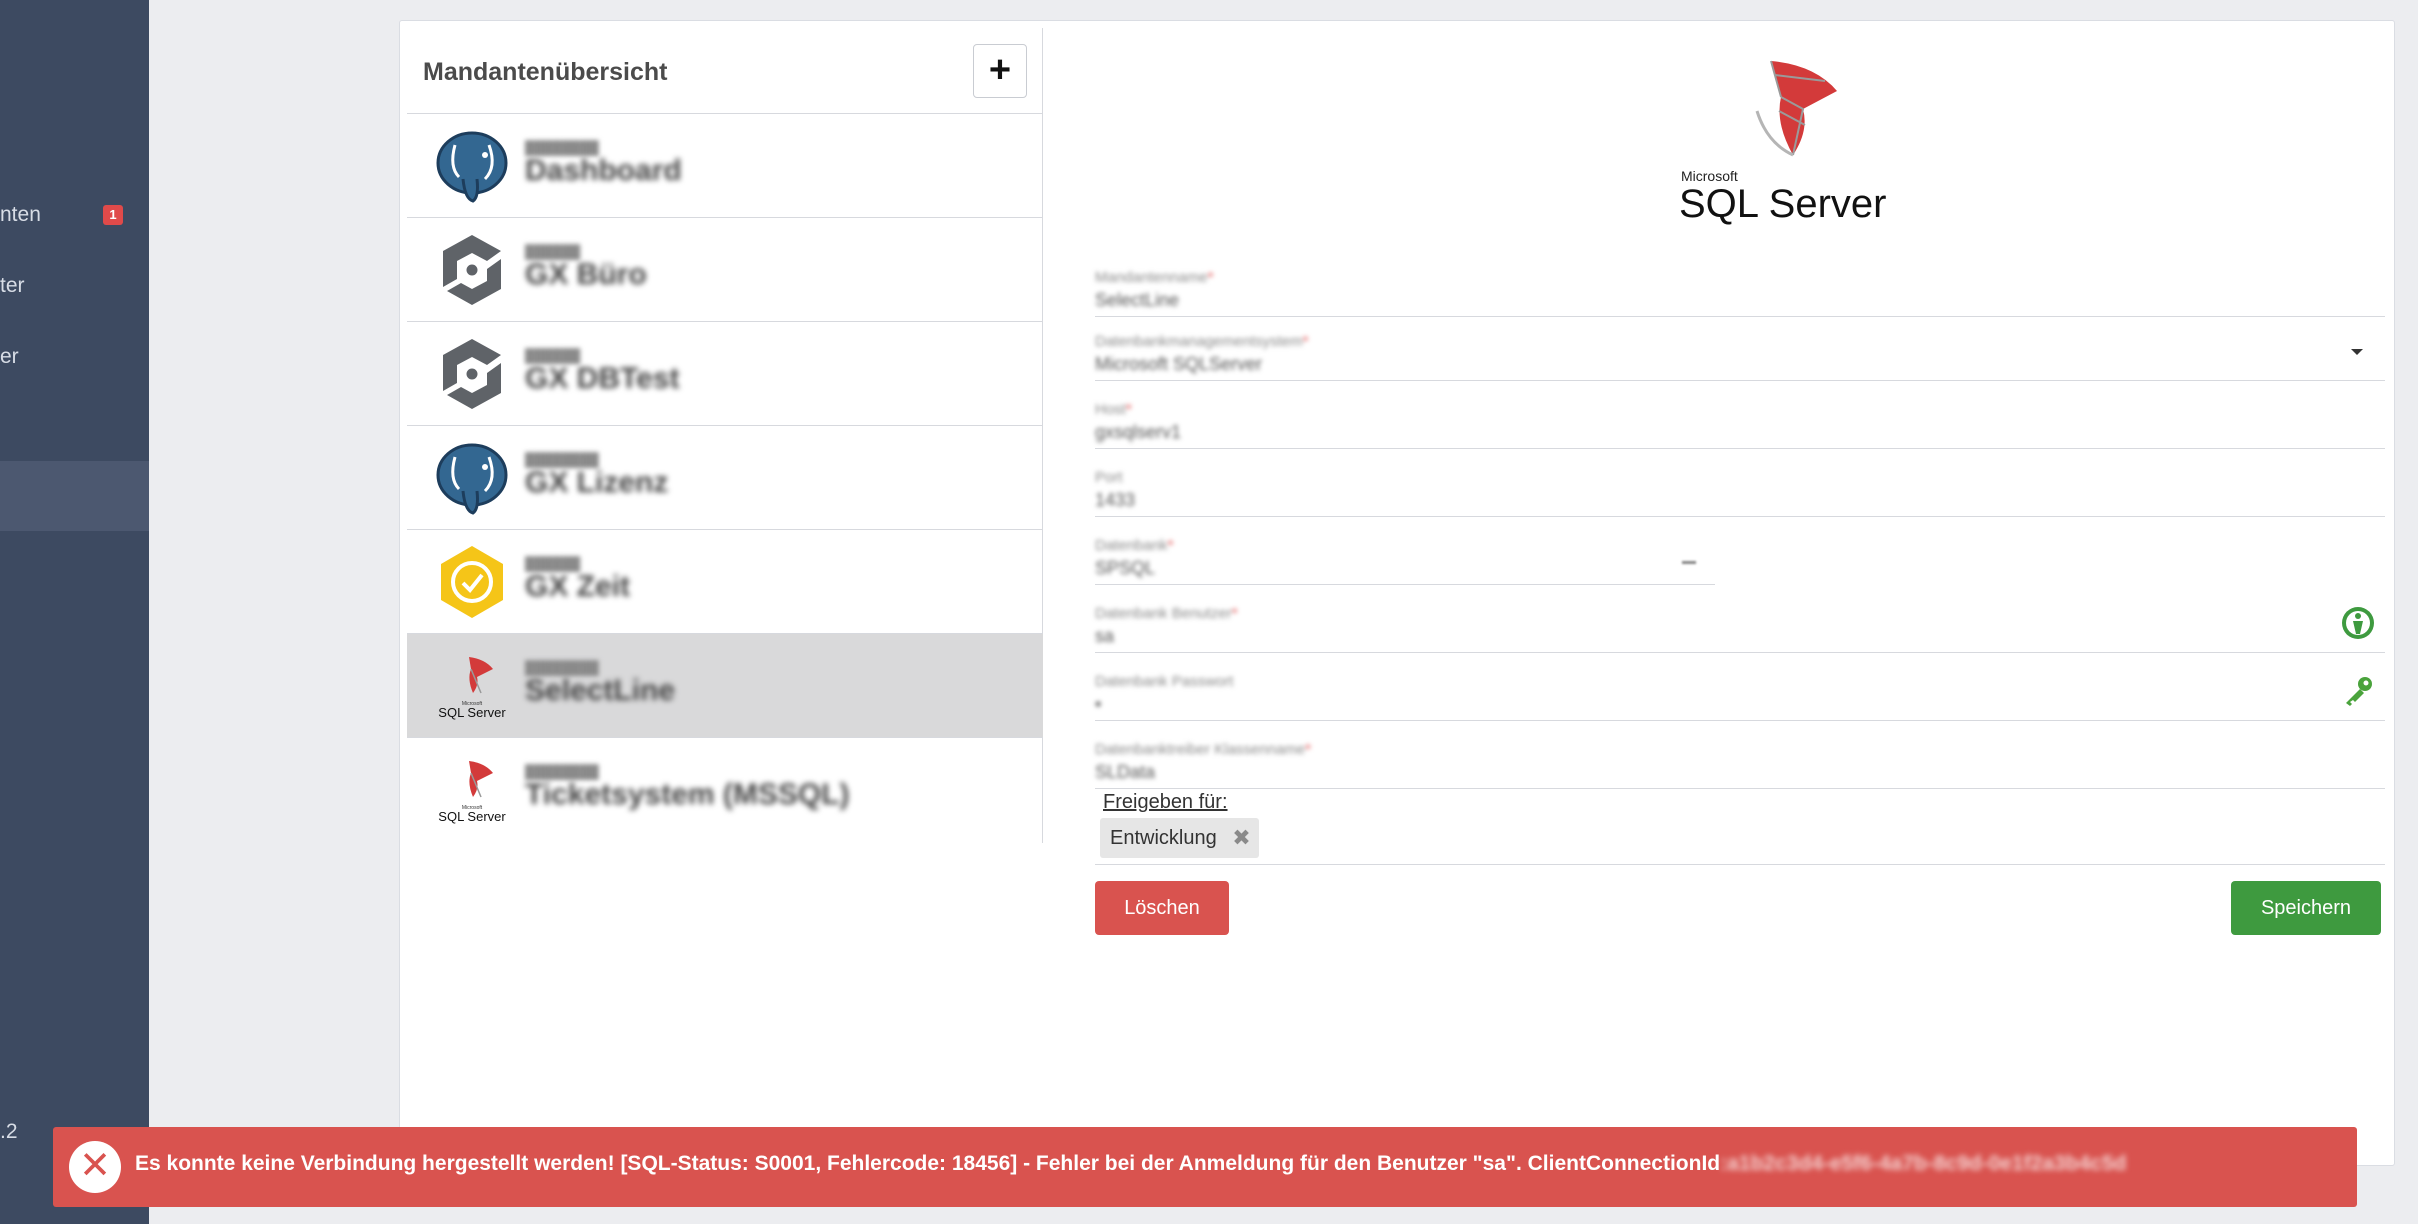 This screenshot has height=1224, width=2418. Describe the element at coordinates (2357, 352) in the screenshot. I see `chevron-down-icon` at that location.